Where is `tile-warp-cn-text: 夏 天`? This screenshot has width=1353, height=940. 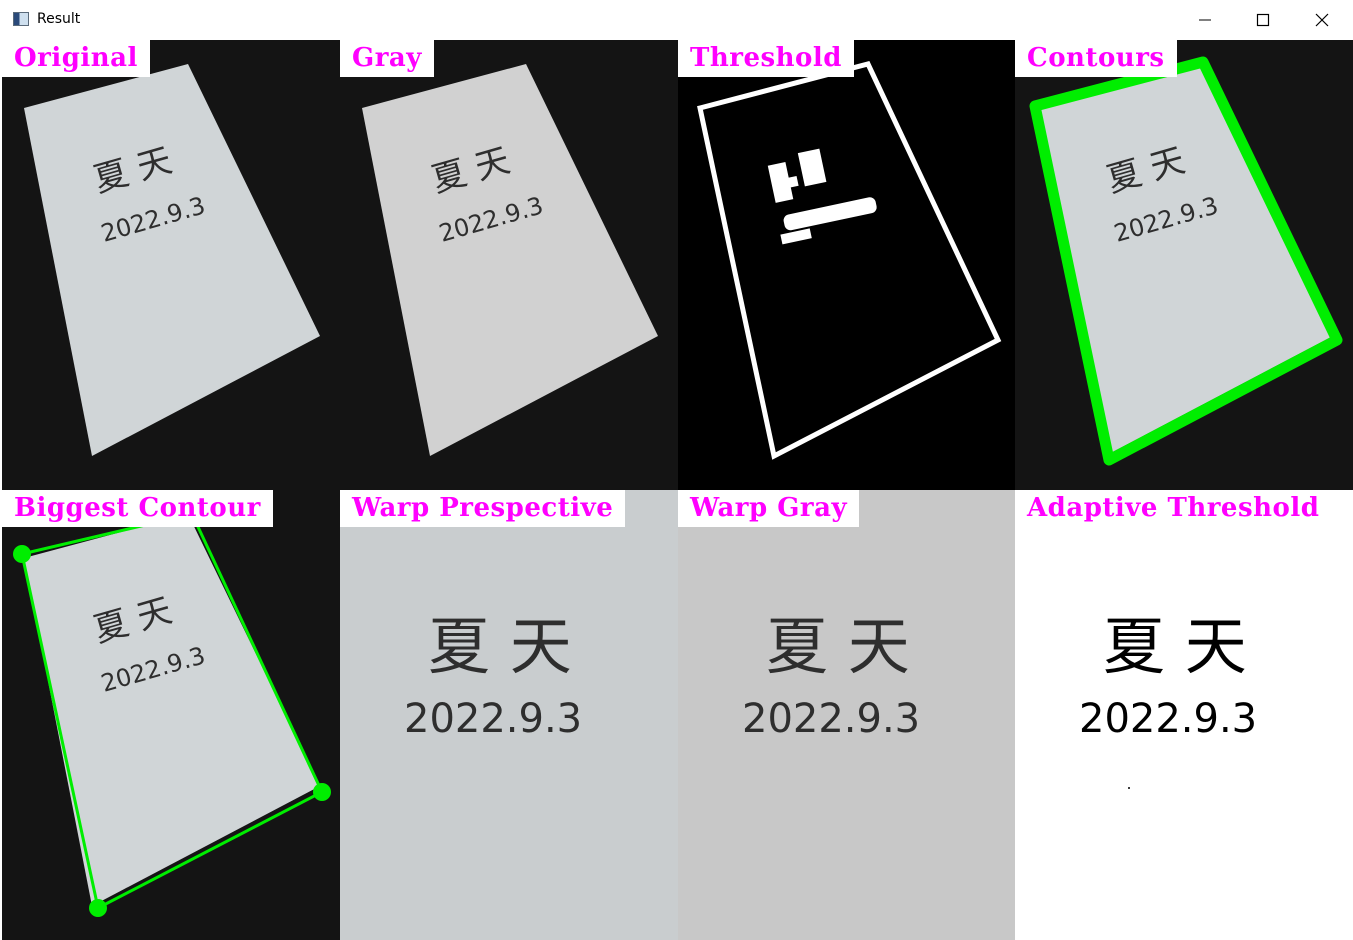
tile-warp-cn-text: 夏 天 is located at coordinates (500, 646).